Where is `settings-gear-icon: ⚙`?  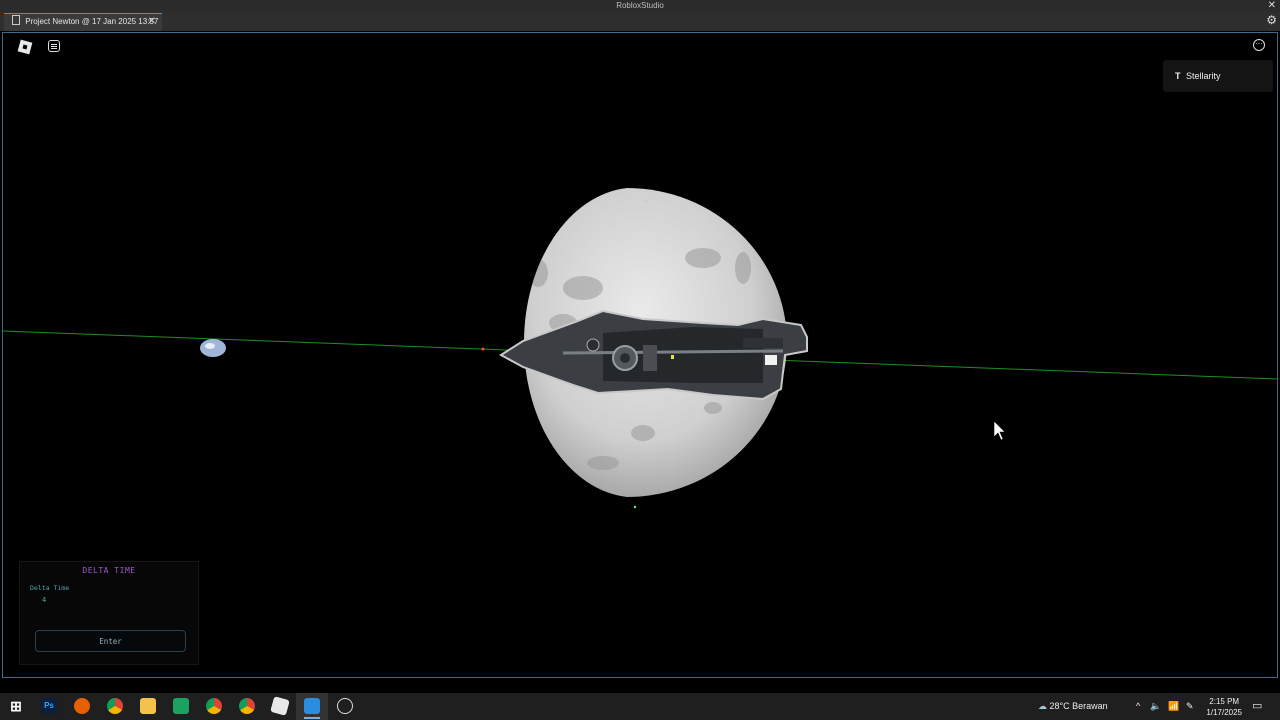 settings-gear-icon: ⚙ is located at coordinates (1271, 20).